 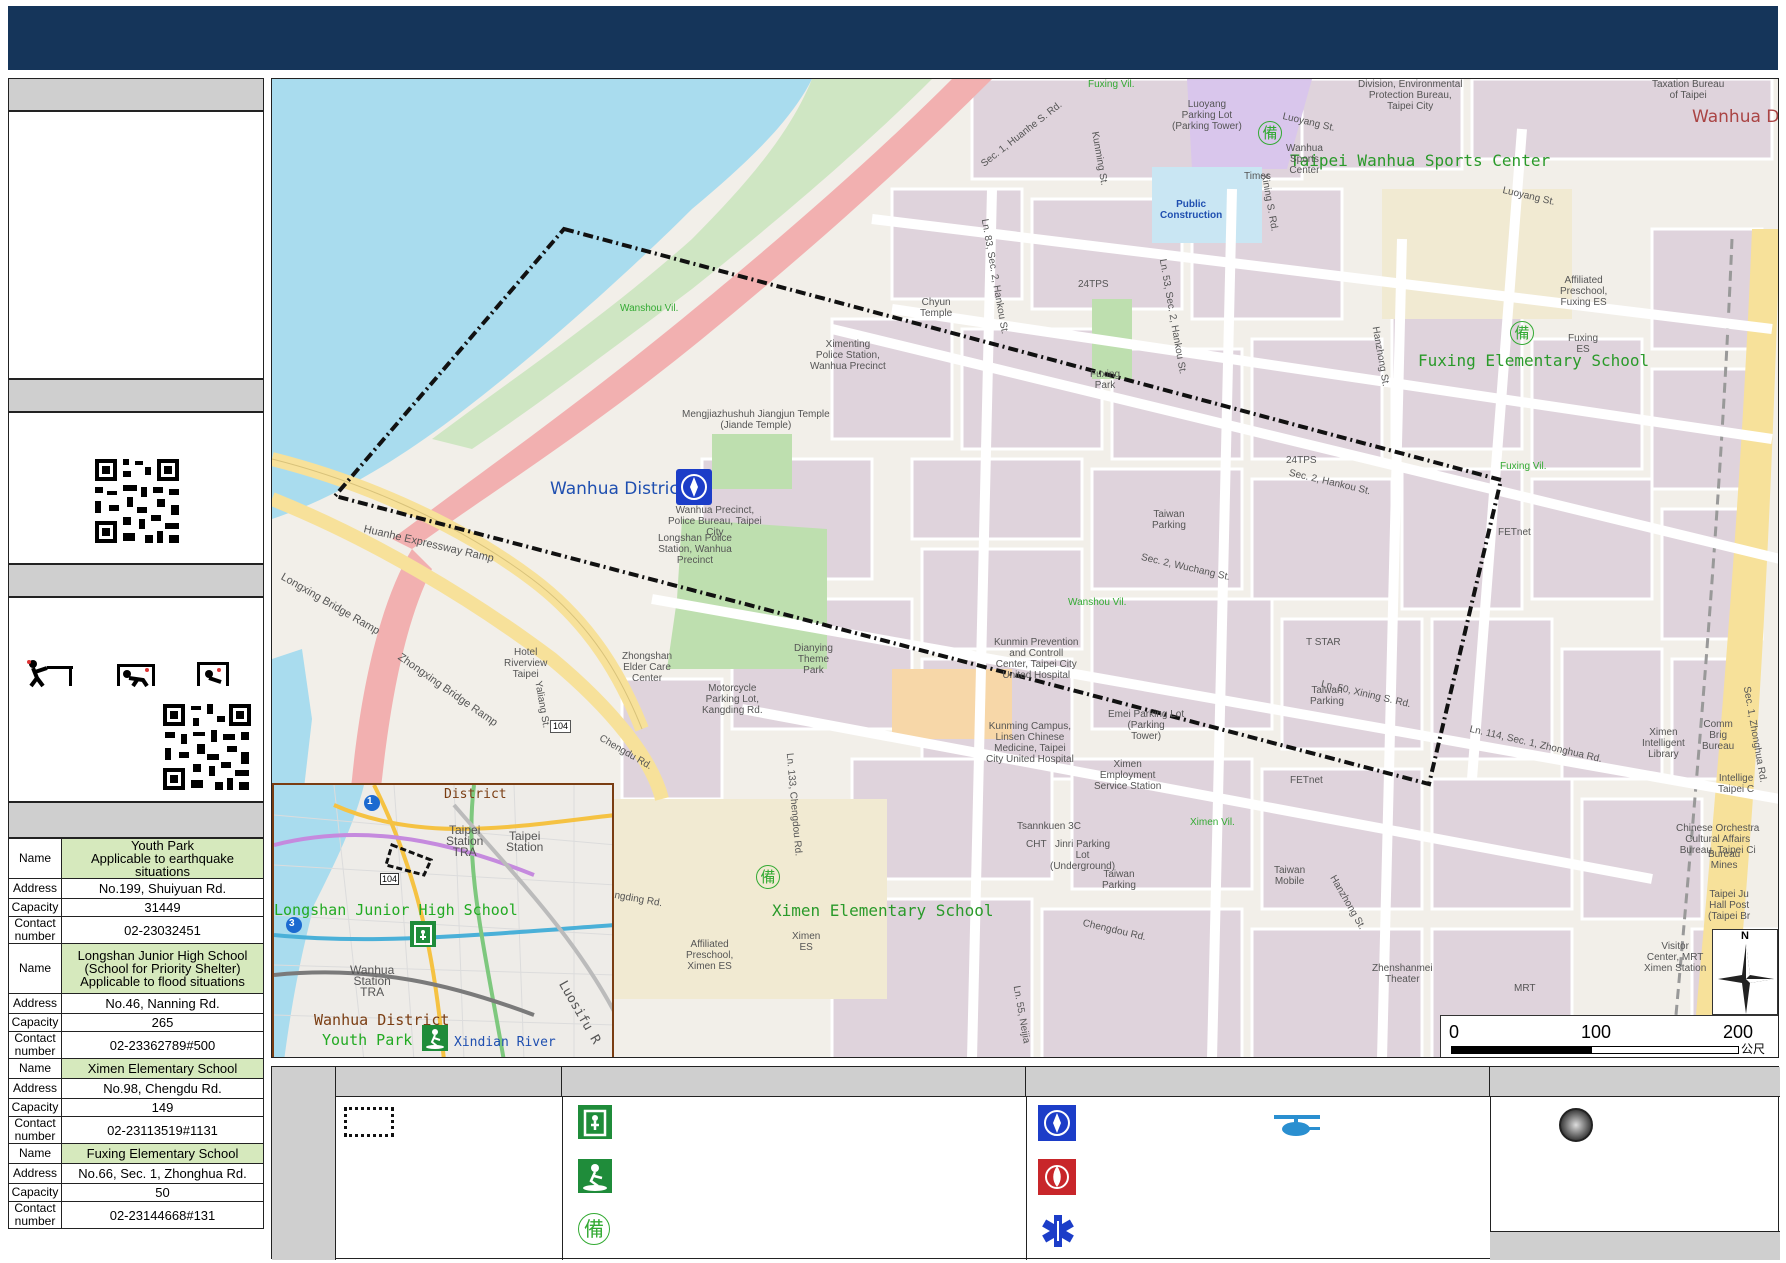 What do you see at coordinates (561, 726) in the screenshot?
I see `route-shield: 104` at bounding box center [561, 726].